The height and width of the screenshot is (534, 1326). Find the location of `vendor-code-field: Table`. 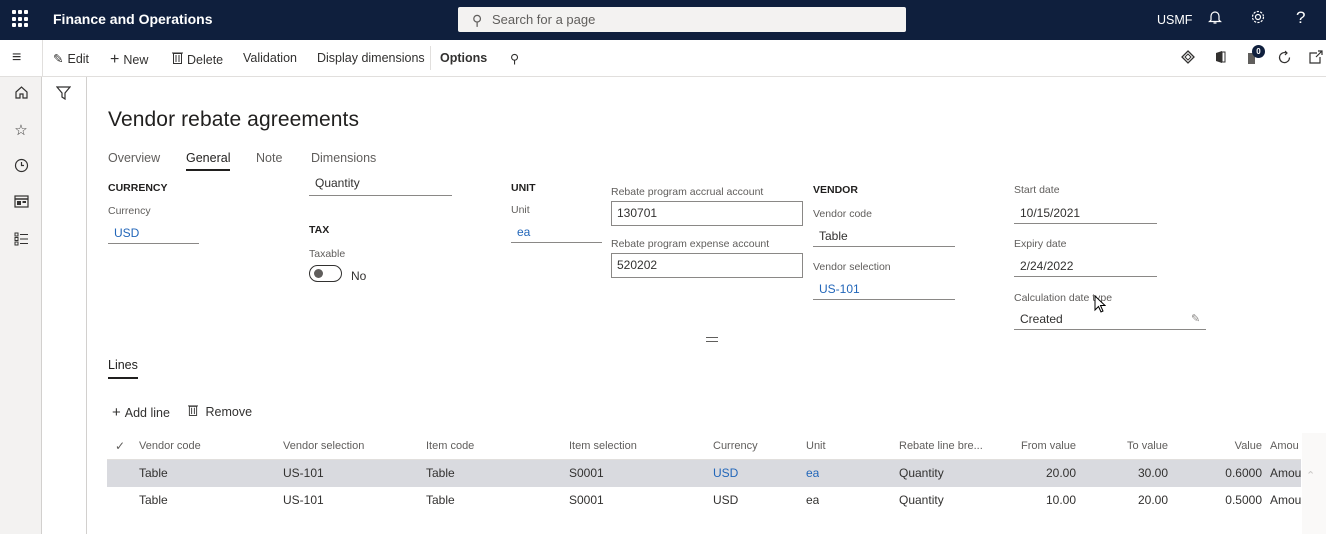

vendor-code-field: Table is located at coordinates (884, 237).